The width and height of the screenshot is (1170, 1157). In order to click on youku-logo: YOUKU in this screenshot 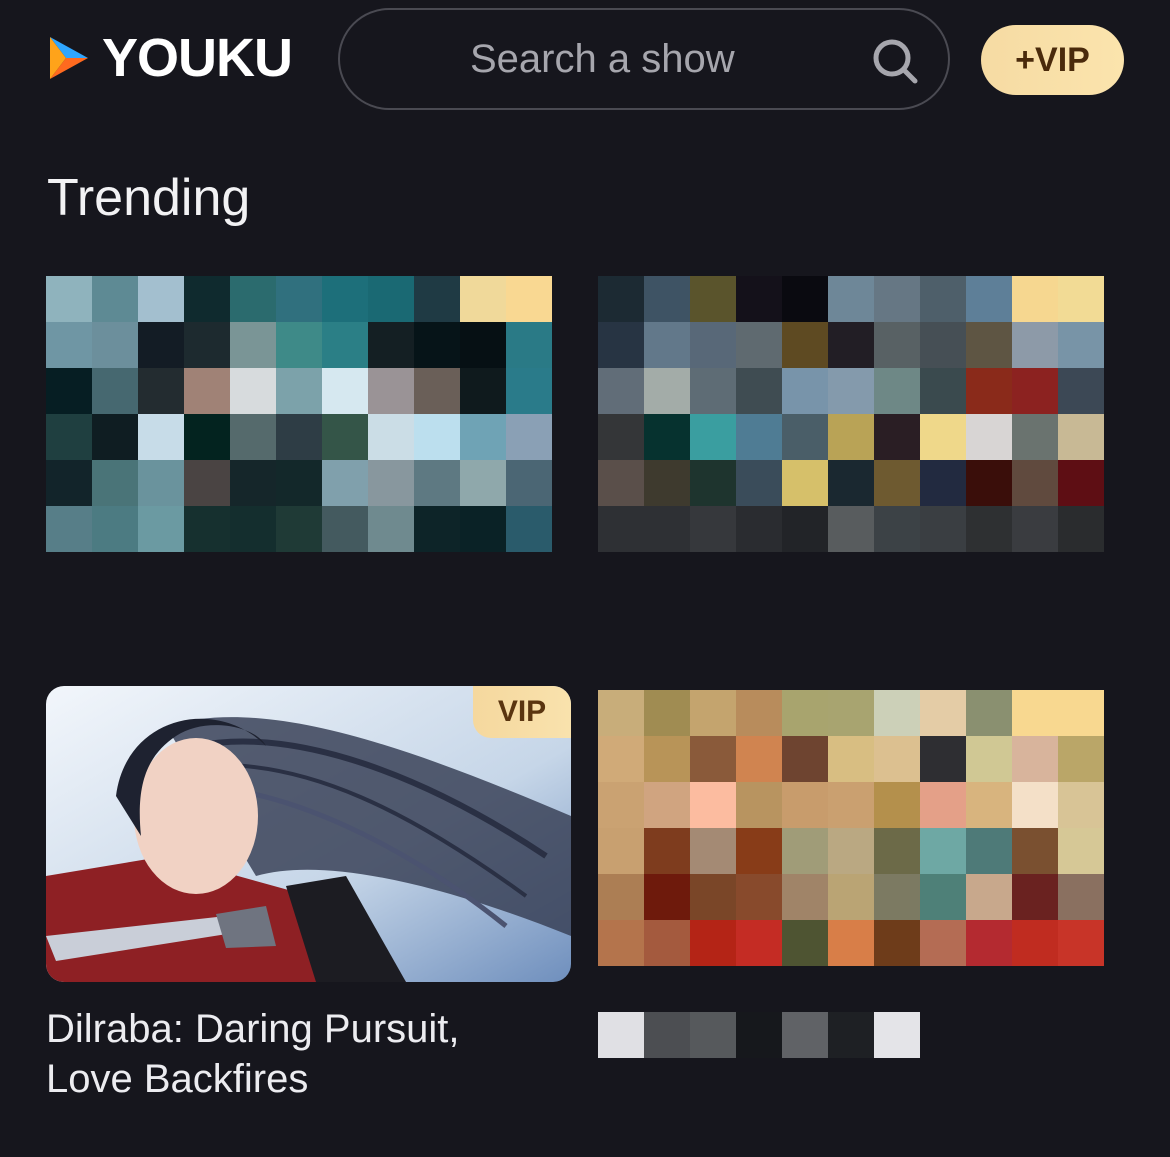, I will do `click(168, 58)`.